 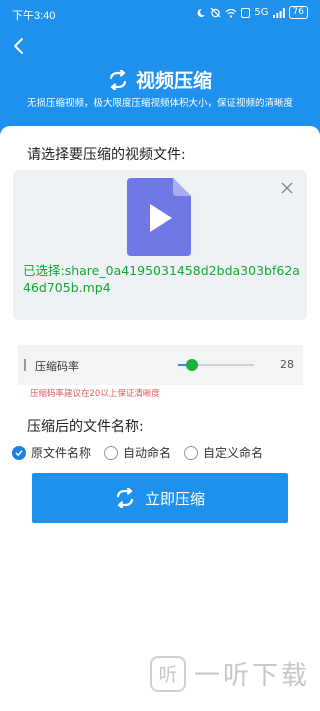 I want to click on option-label: 自定义命名, so click(x=233, y=453).